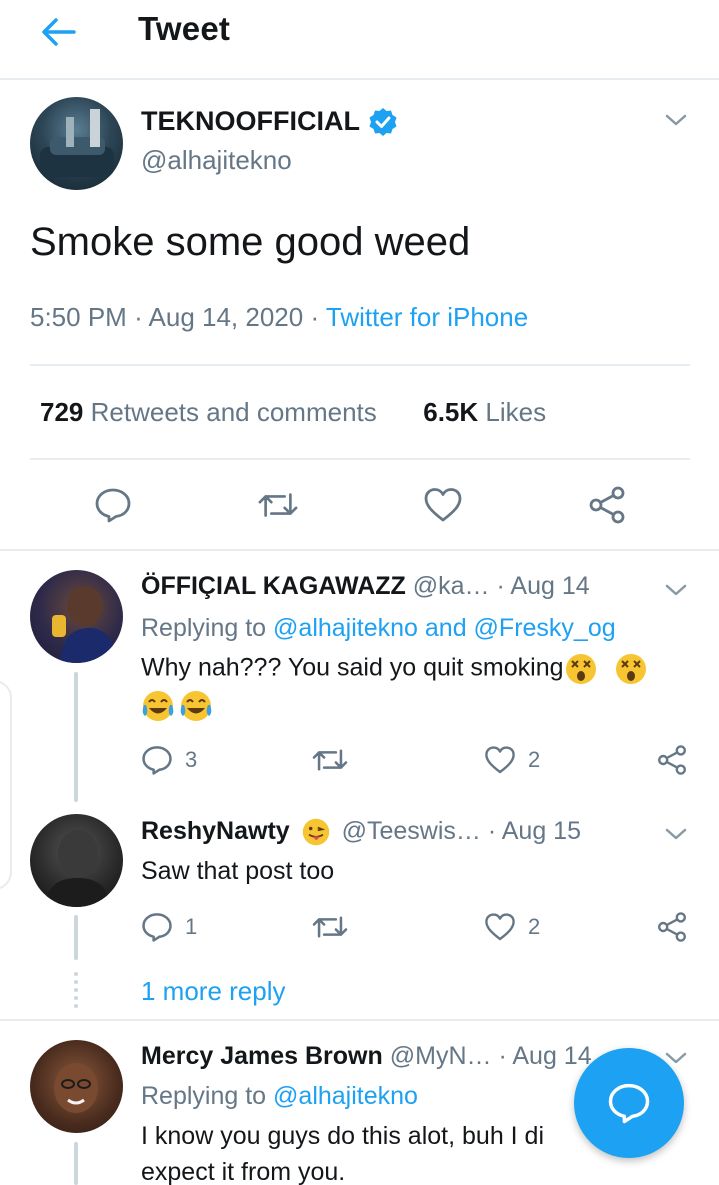 This screenshot has height=1185, width=719. What do you see at coordinates (184, 28) in the screenshot?
I see `page-title: Tweet` at bounding box center [184, 28].